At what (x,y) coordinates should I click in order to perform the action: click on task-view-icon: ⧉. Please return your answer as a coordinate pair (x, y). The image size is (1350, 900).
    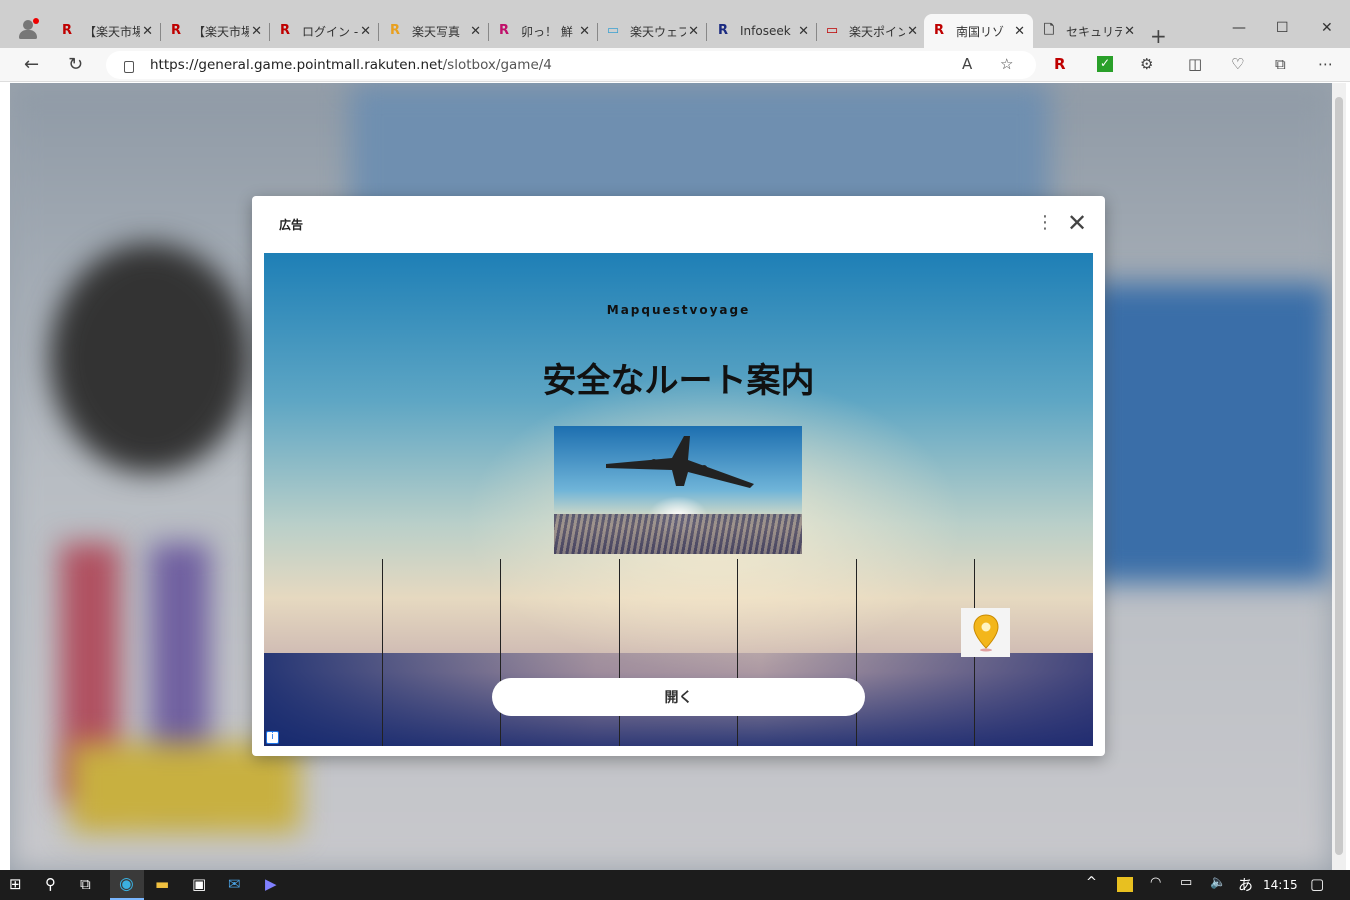
    Looking at the image, I should click on (85, 884).